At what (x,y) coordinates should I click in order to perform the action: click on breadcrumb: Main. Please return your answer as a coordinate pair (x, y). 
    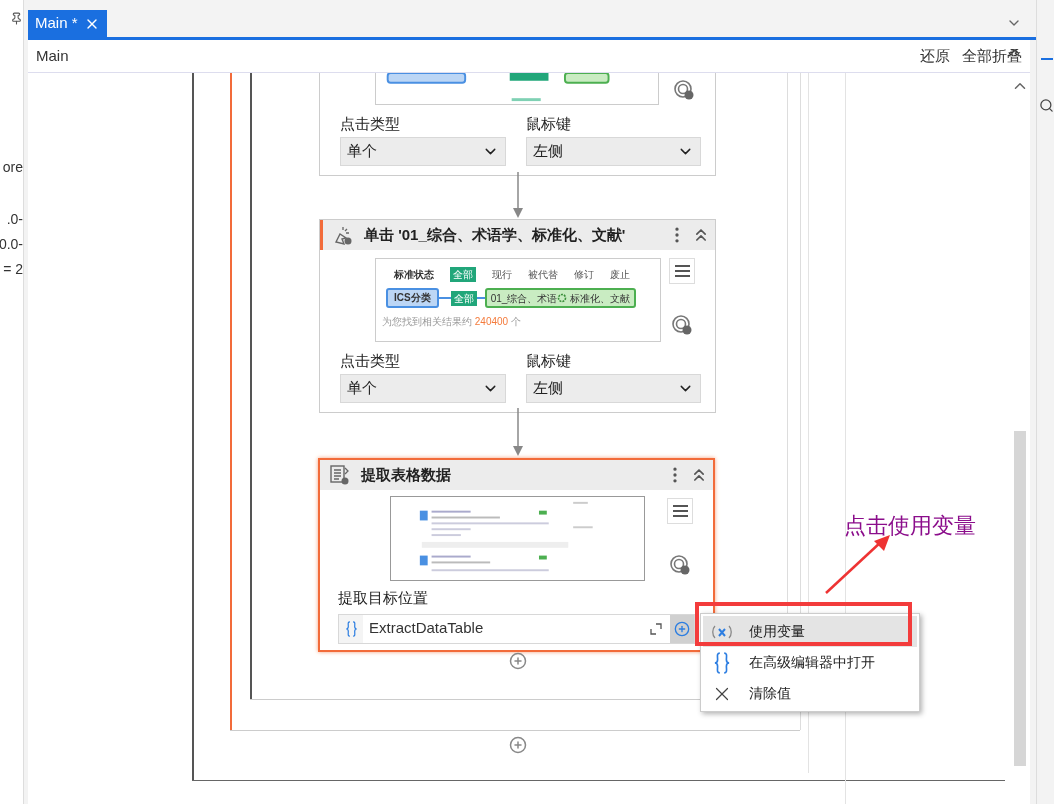
    Looking at the image, I should click on (52, 56).